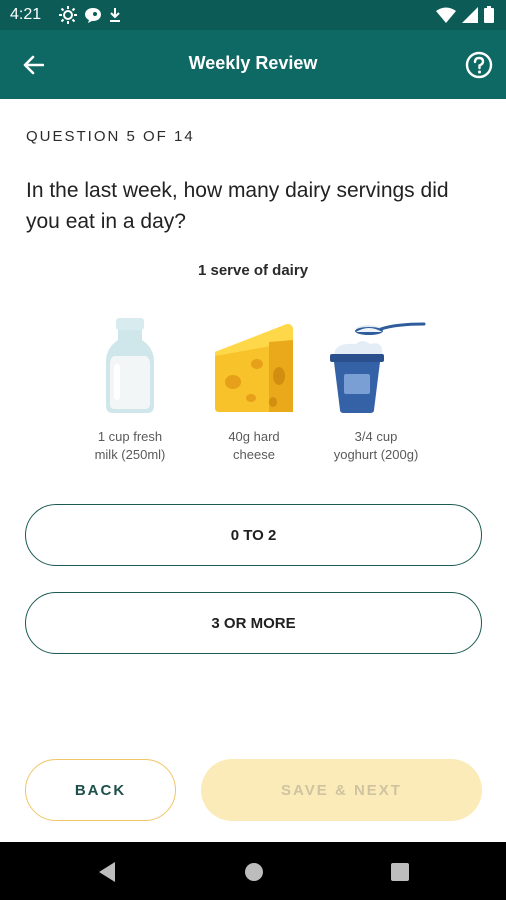  What do you see at coordinates (470, 14) in the screenshot?
I see `signal-icon` at bounding box center [470, 14].